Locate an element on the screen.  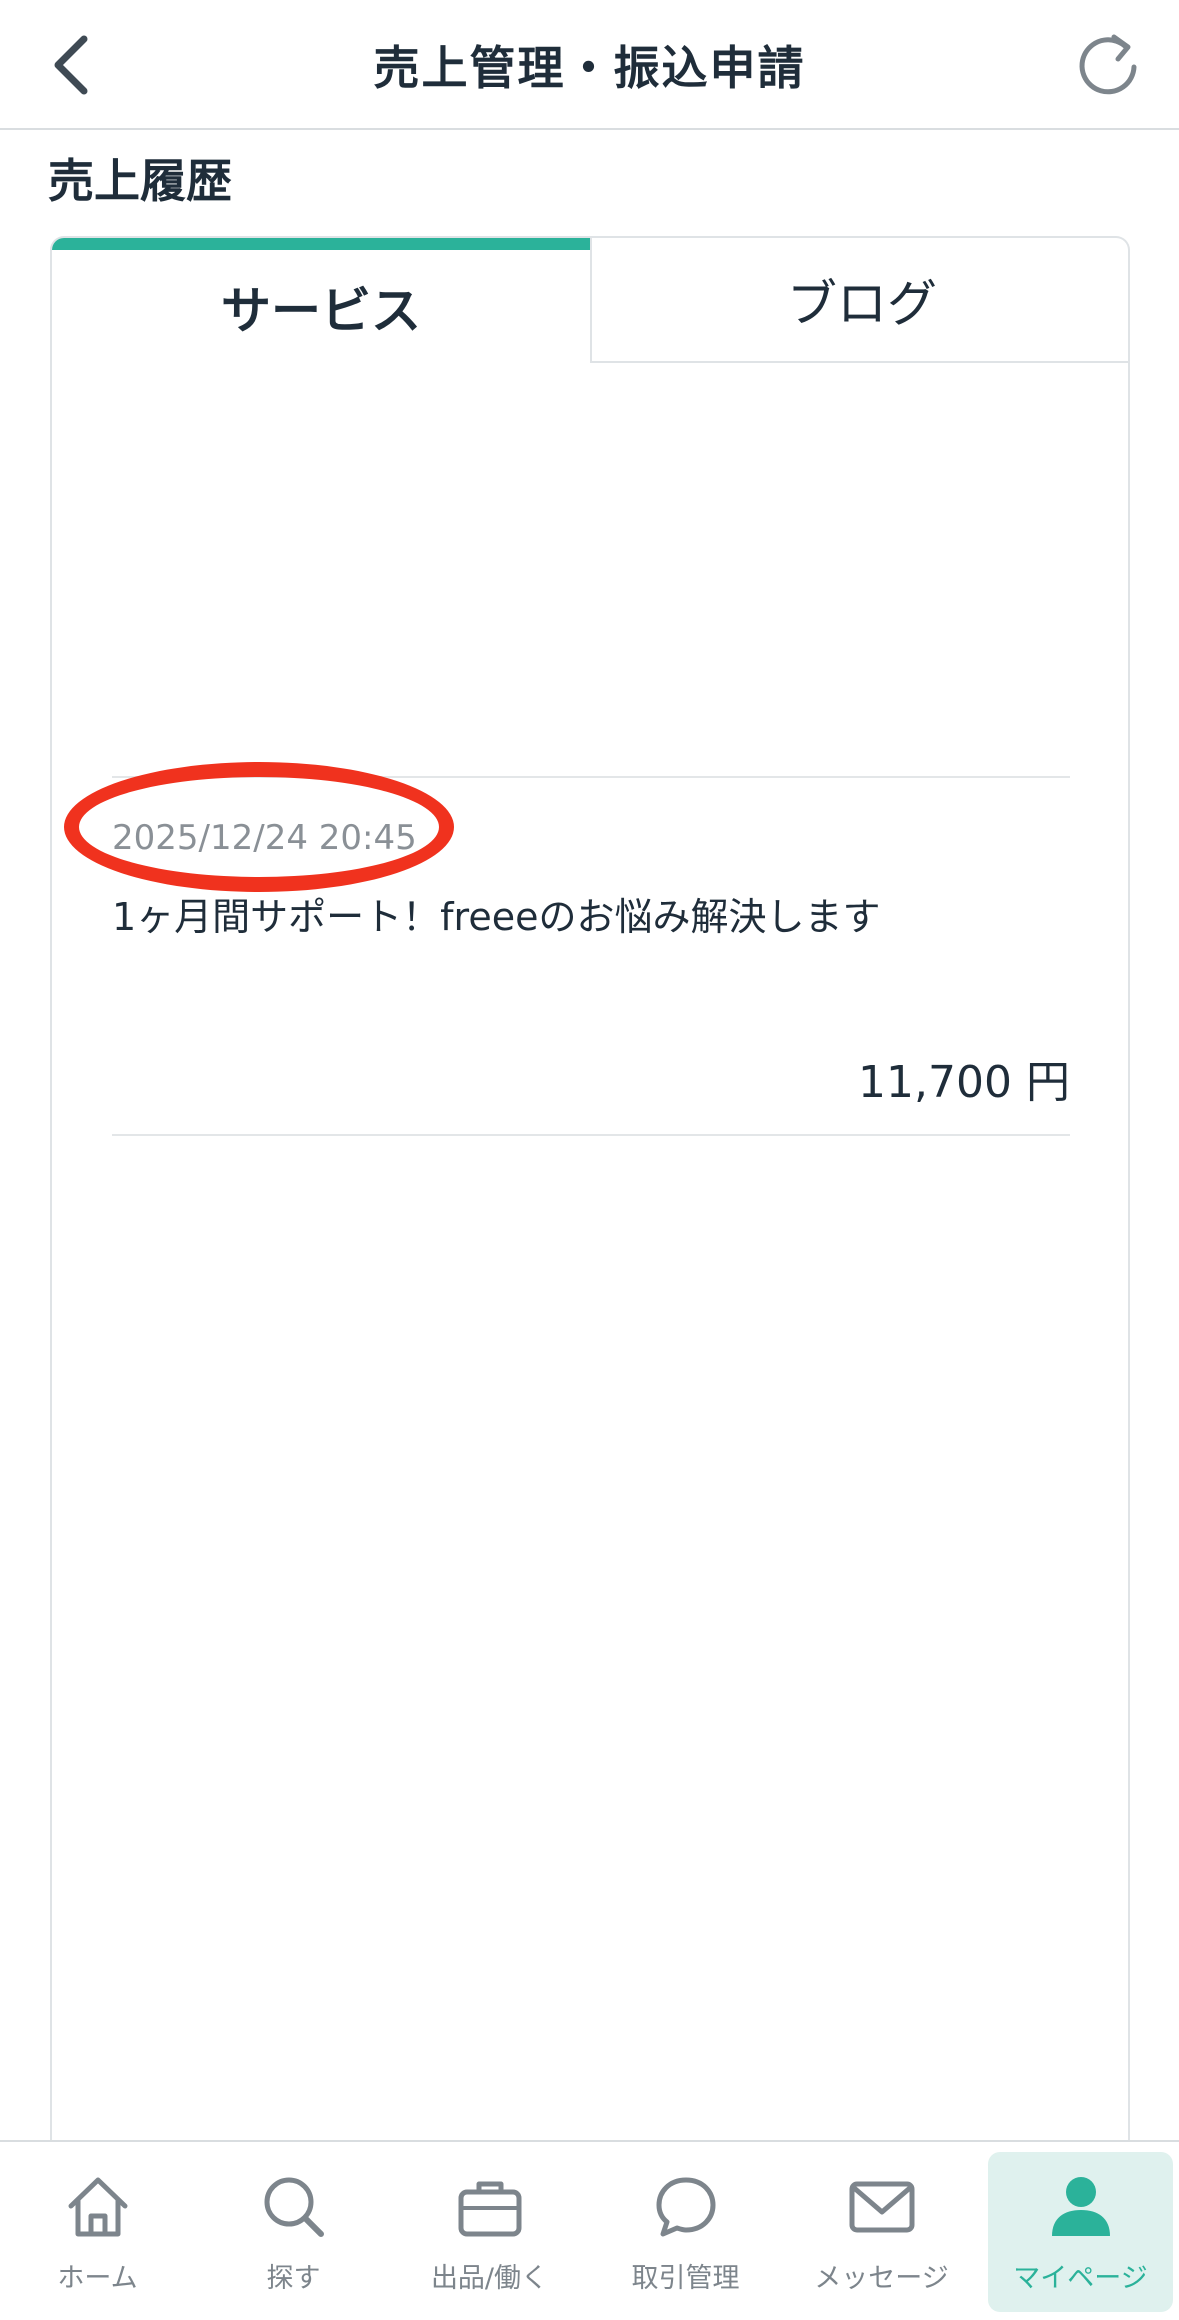
app-header: 売上管理・振込申請 is located at coordinates (589, 65).